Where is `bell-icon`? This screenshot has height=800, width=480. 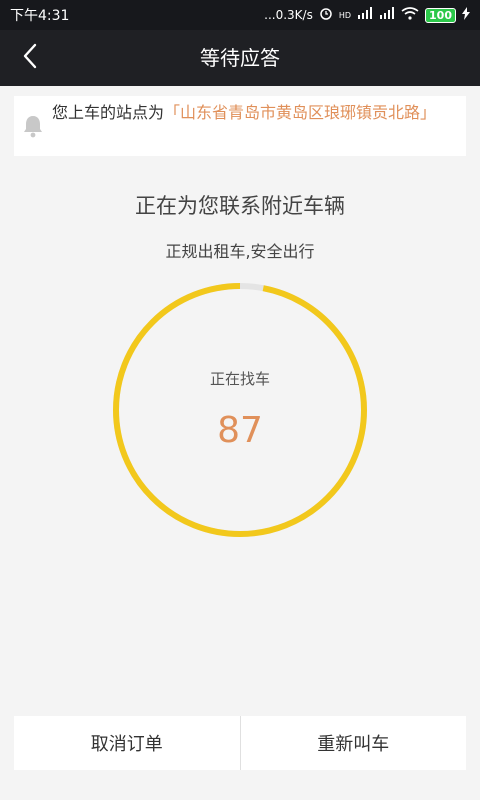
bell-icon is located at coordinates (33, 130).